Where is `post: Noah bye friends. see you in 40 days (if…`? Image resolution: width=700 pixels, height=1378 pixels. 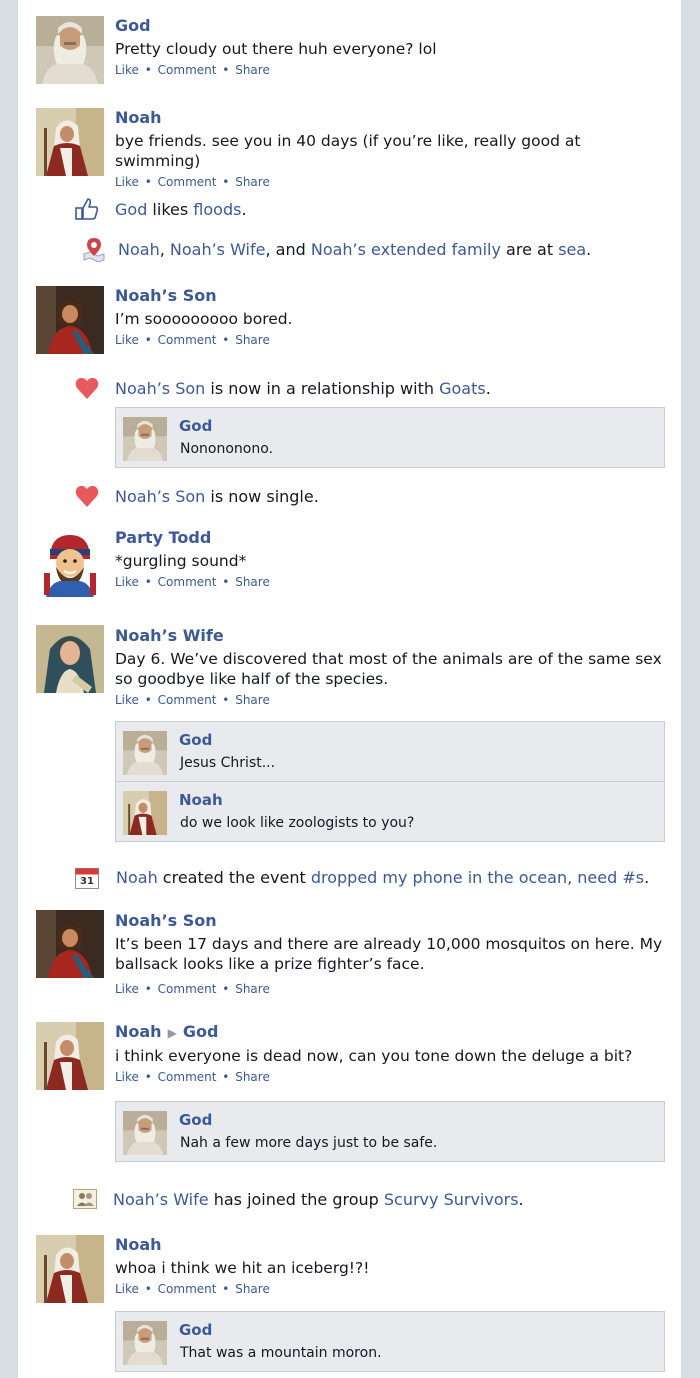 post: Noah bye friends. see you in 40 days (if… is located at coordinates (349, 148).